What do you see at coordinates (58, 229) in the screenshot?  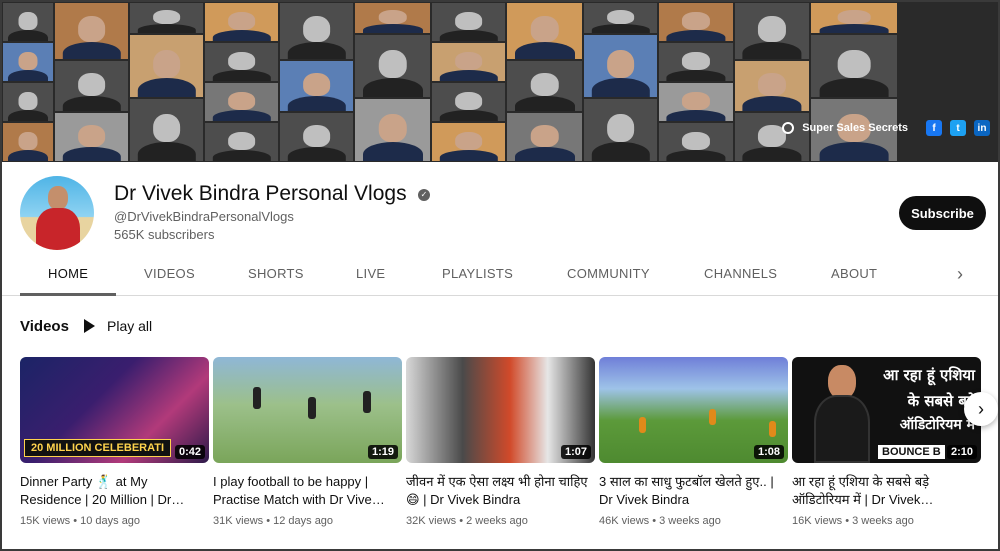 I see `avatar-body` at bounding box center [58, 229].